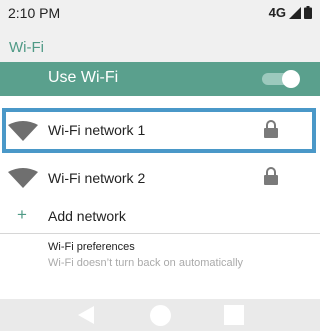  I want to click on wifi-network-item: Wi-Fi network 1, so click(160, 130).